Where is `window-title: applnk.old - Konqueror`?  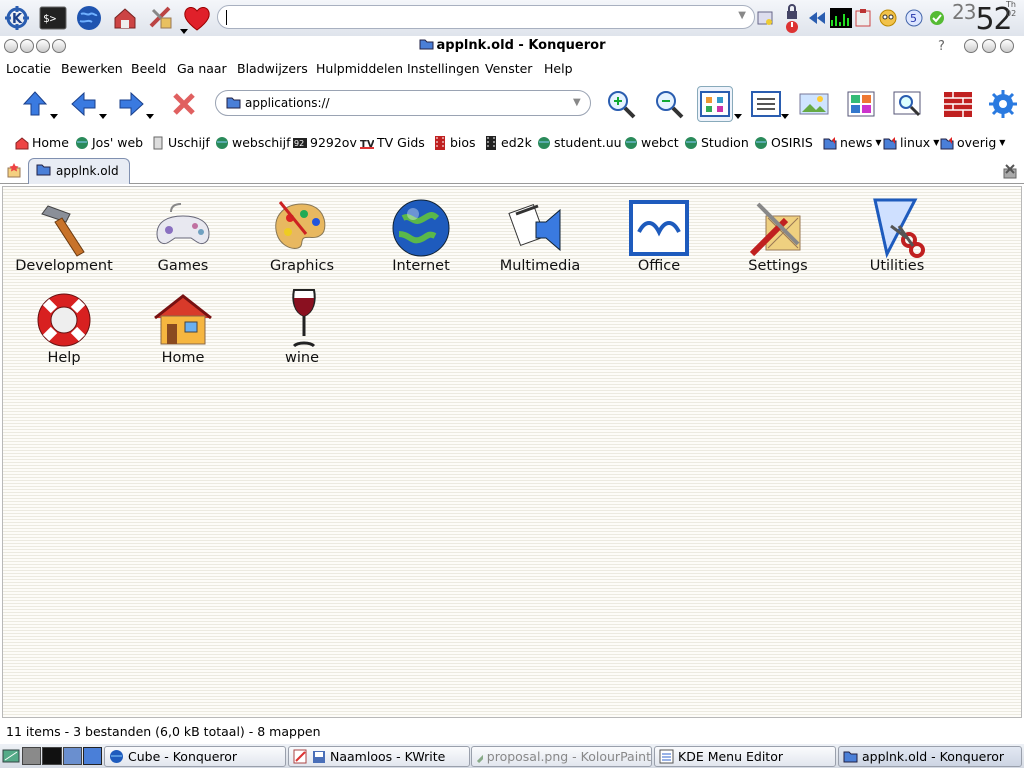
window-title: applnk.old - Konqueror is located at coordinates (512, 45).